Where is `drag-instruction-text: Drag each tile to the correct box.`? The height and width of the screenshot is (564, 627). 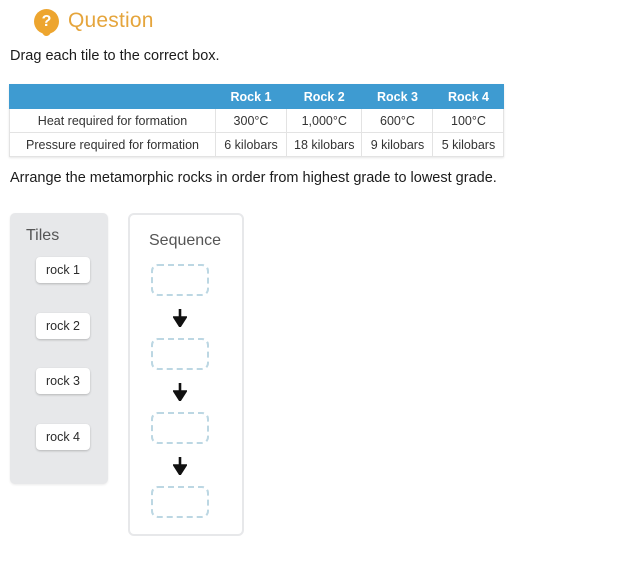
drag-instruction-text: Drag each tile to the correct box. is located at coordinates (115, 56).